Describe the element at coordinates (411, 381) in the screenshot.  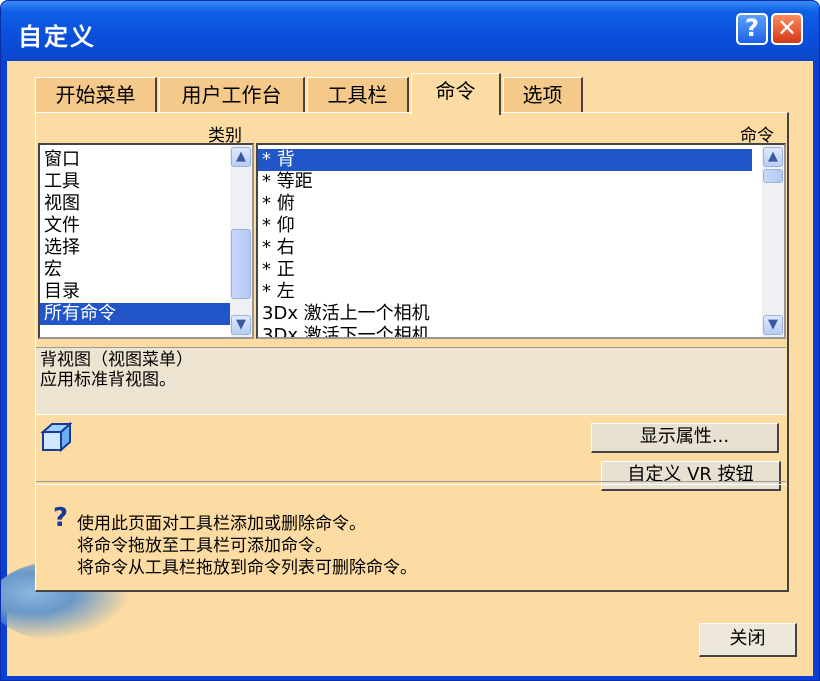
I see `command-description: 背视图（视图菜单） 应用标准背视图。` at that location.